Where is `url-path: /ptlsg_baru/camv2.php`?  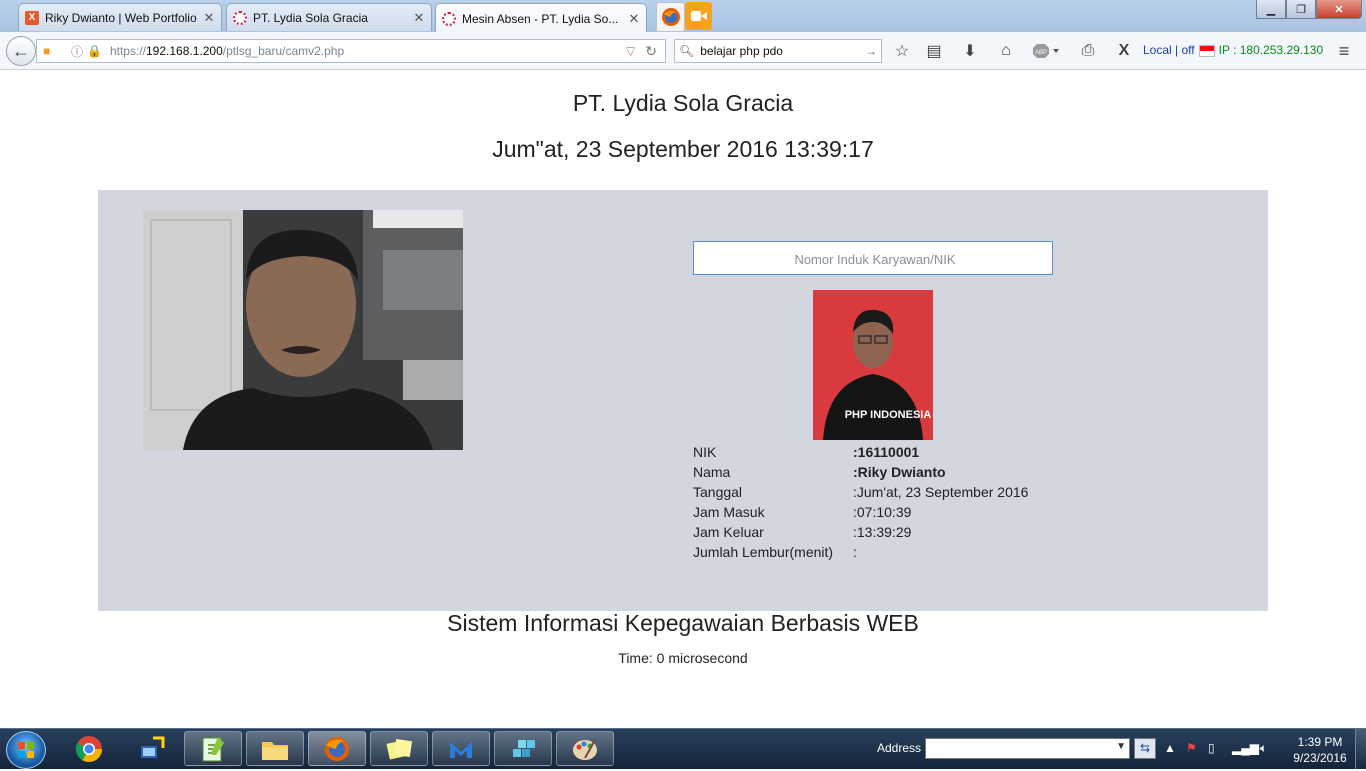
url-path: /ptlsg_baru/camv2.php is located at coordinates (283, 51).